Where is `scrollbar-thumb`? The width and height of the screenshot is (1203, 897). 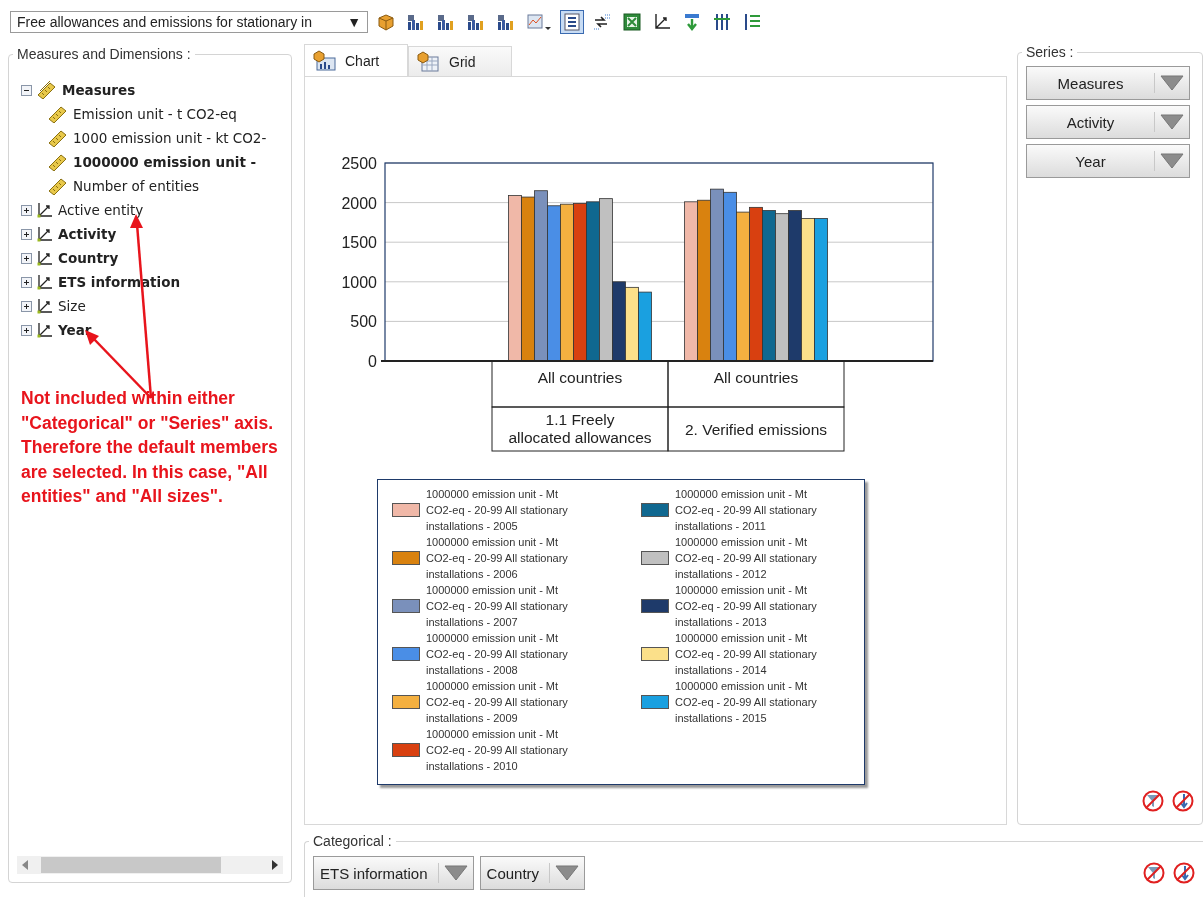
scrollbar-thumb is located at coordinates (131, 865).